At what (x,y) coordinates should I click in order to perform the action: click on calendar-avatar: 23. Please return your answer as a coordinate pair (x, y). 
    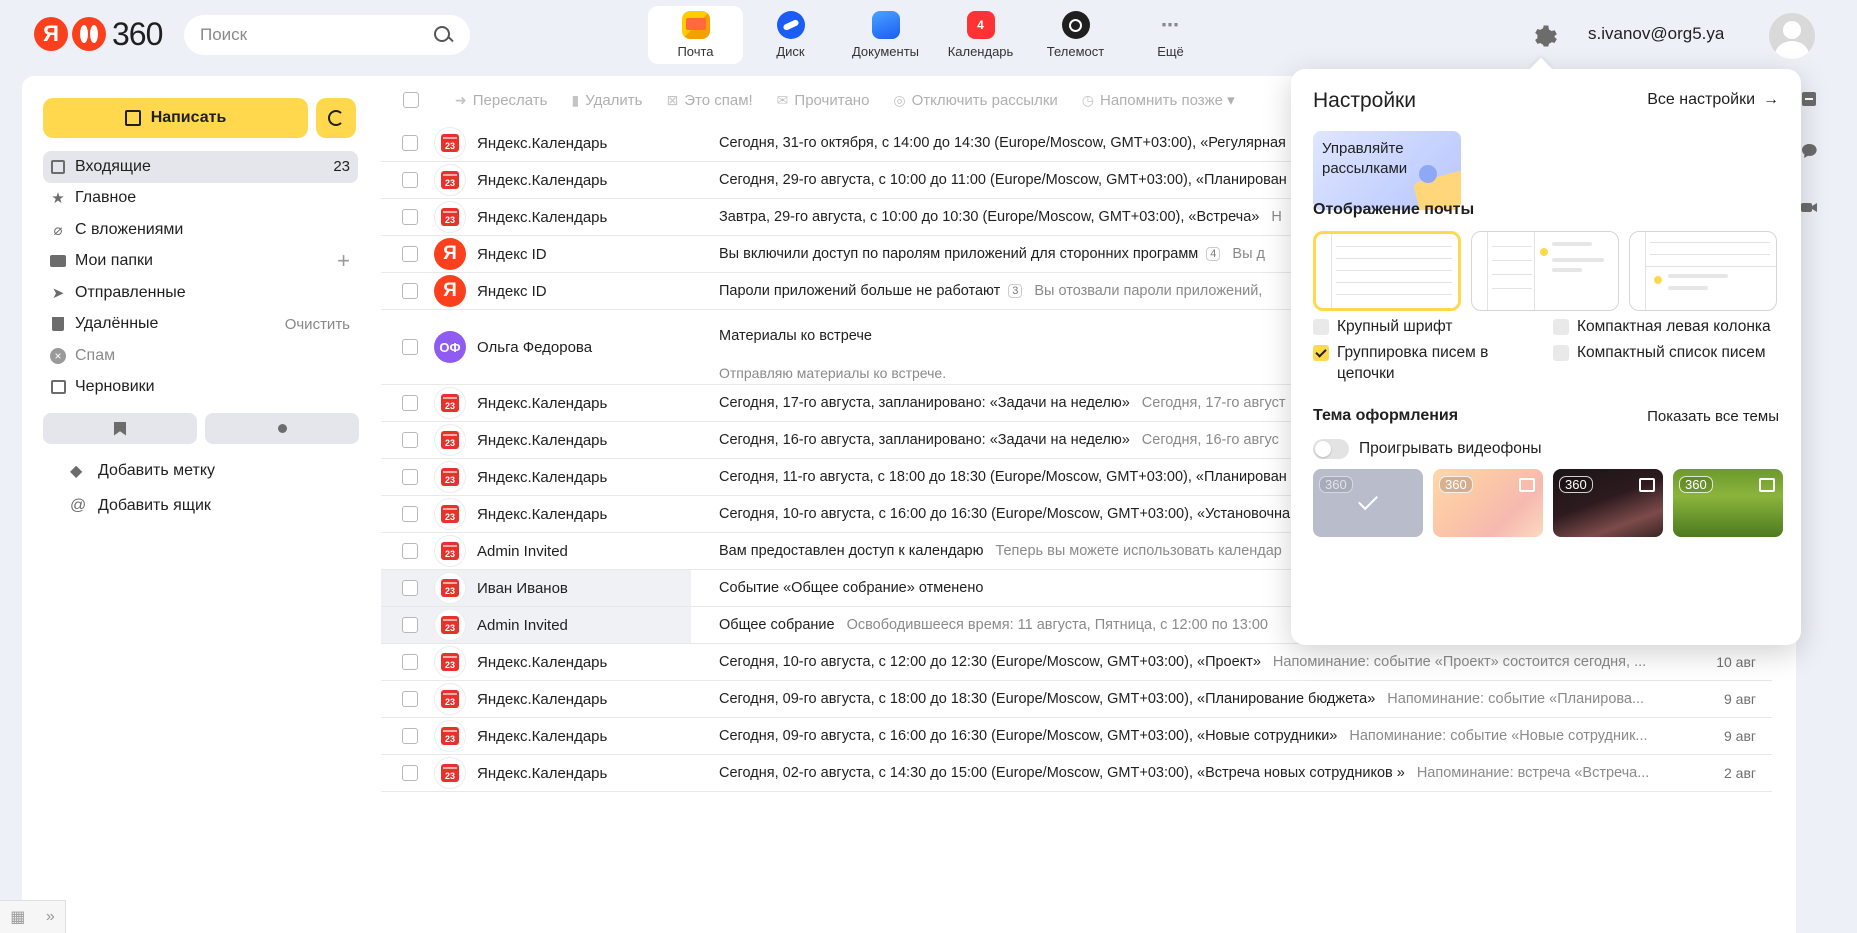
    Looking at the image, I should click on (450, 699).